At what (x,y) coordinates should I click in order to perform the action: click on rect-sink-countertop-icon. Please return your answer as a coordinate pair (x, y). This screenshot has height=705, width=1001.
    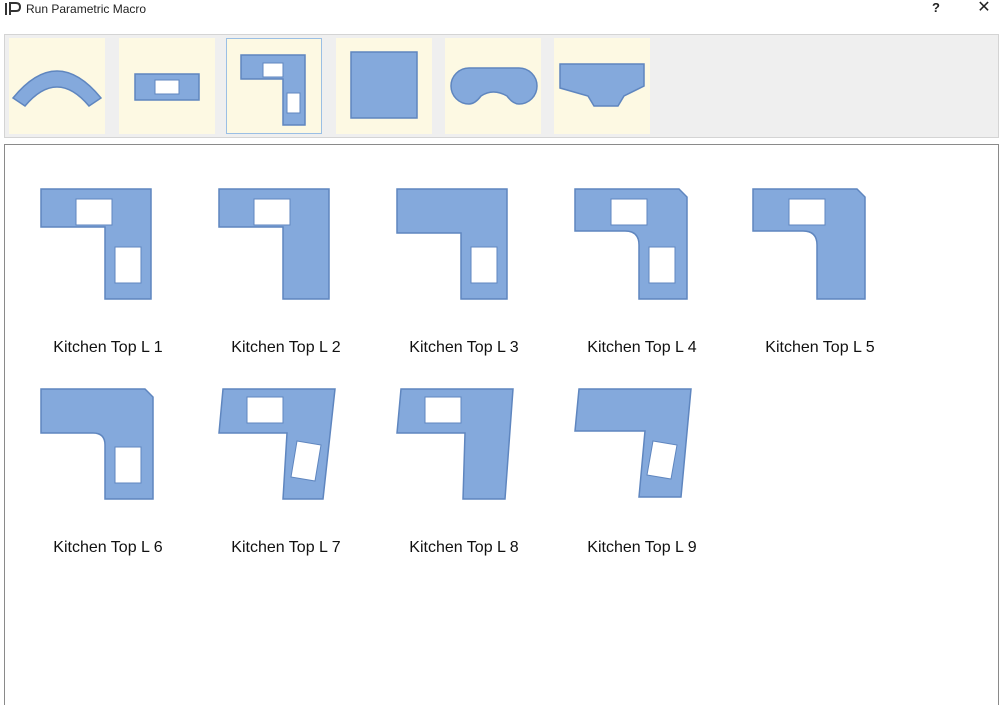
    Looking at the image, I should click on (167, 87).